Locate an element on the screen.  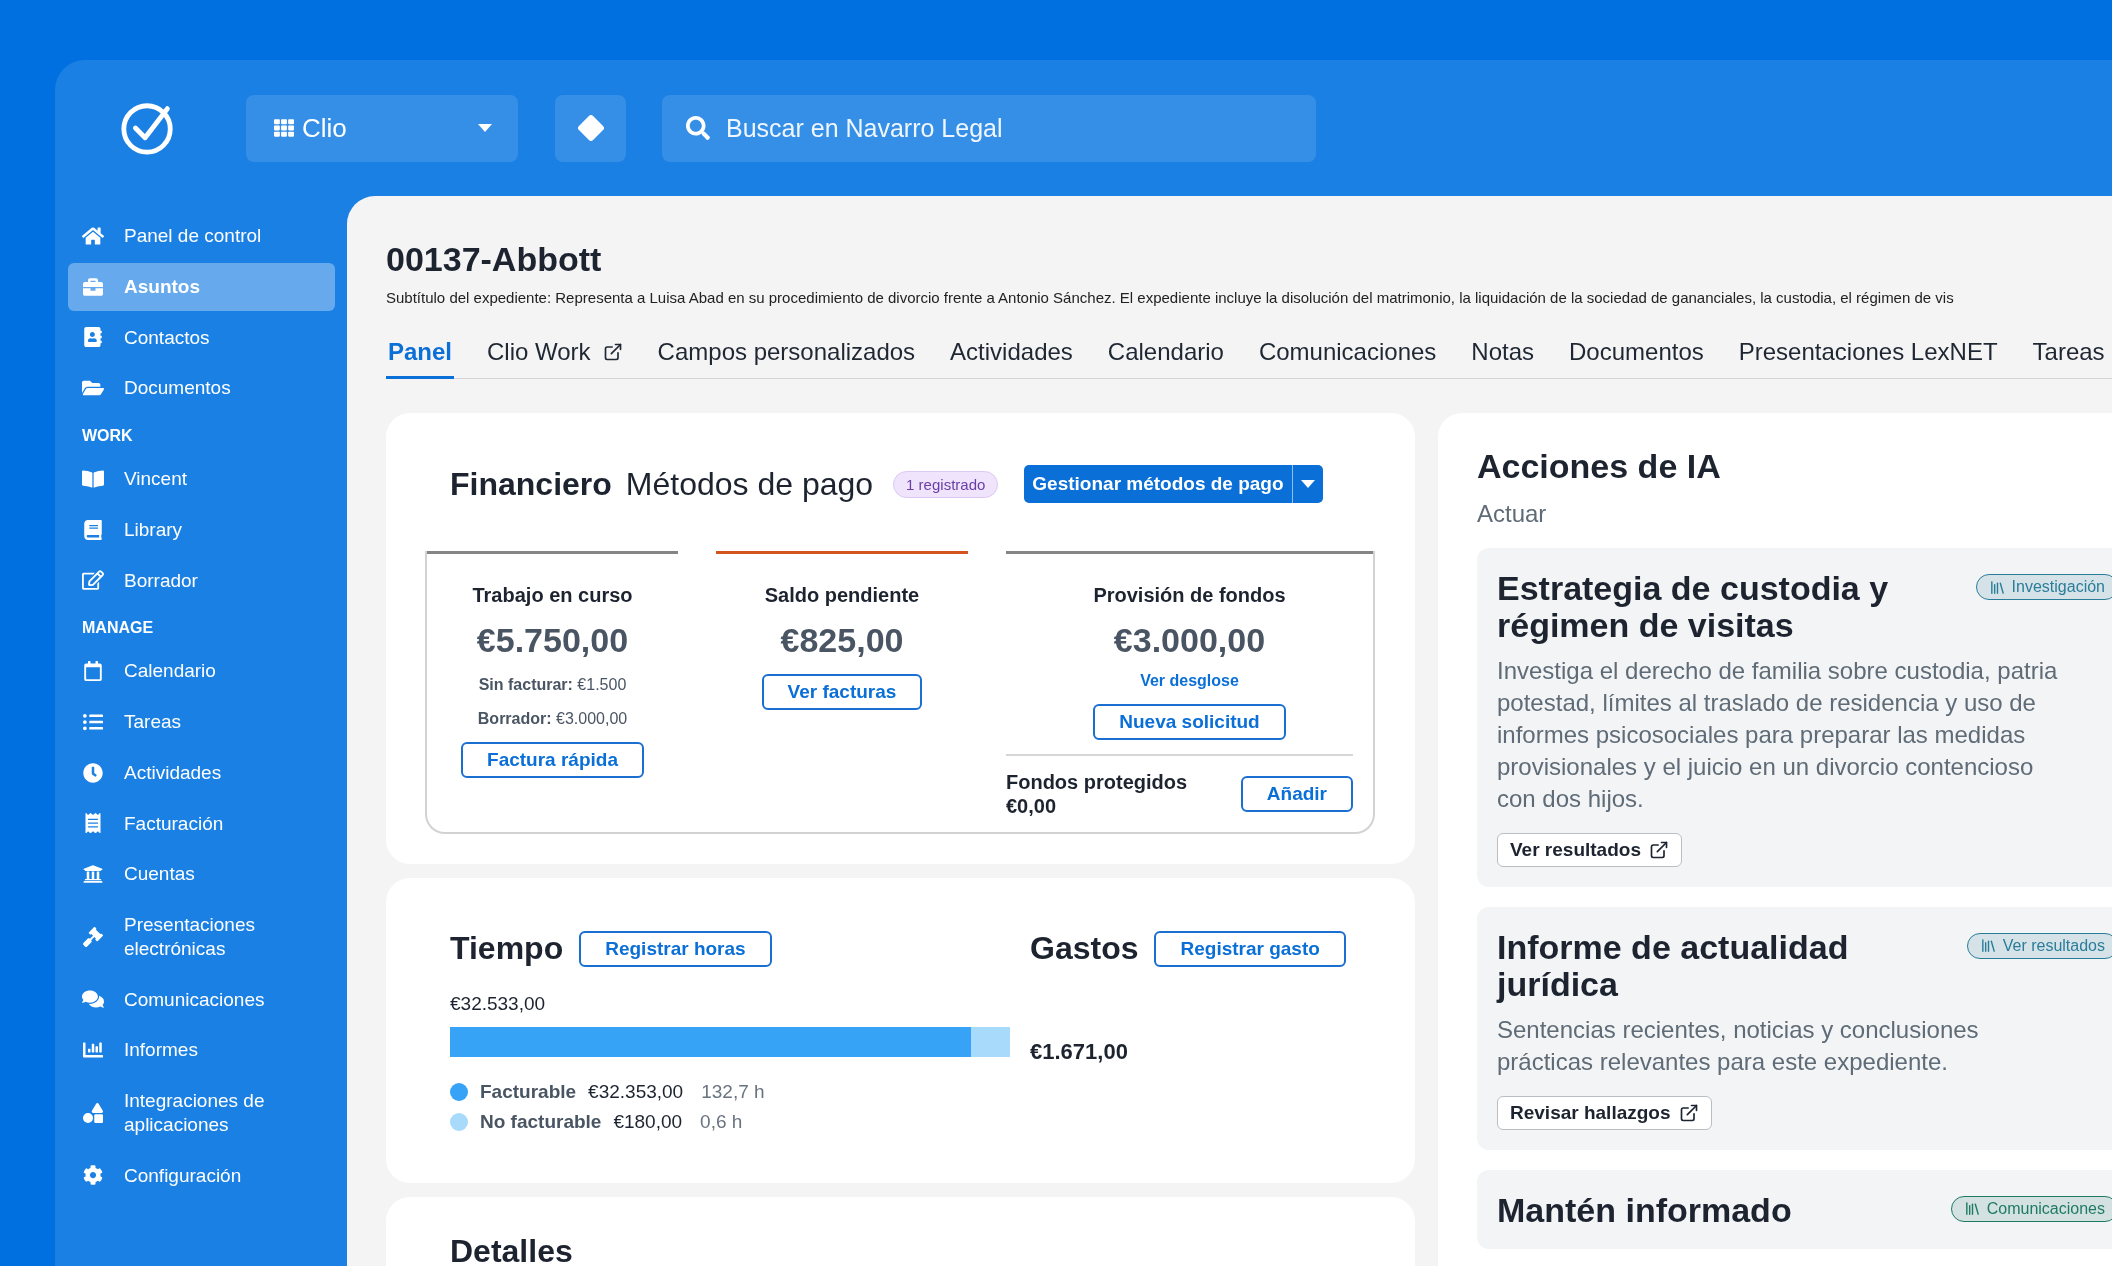
legend-label: No facturable is located at coordinates (541, 1122).